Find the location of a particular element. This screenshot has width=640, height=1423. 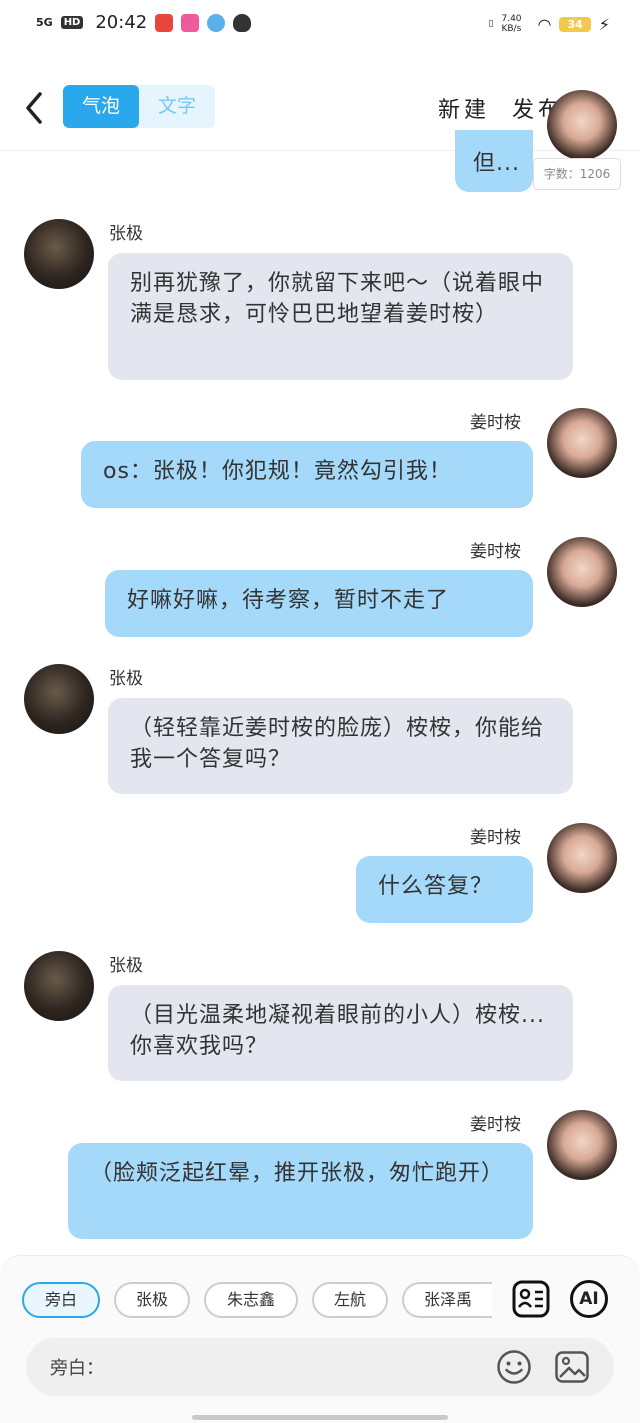

image-icon is located at coordinates (572, 1367).